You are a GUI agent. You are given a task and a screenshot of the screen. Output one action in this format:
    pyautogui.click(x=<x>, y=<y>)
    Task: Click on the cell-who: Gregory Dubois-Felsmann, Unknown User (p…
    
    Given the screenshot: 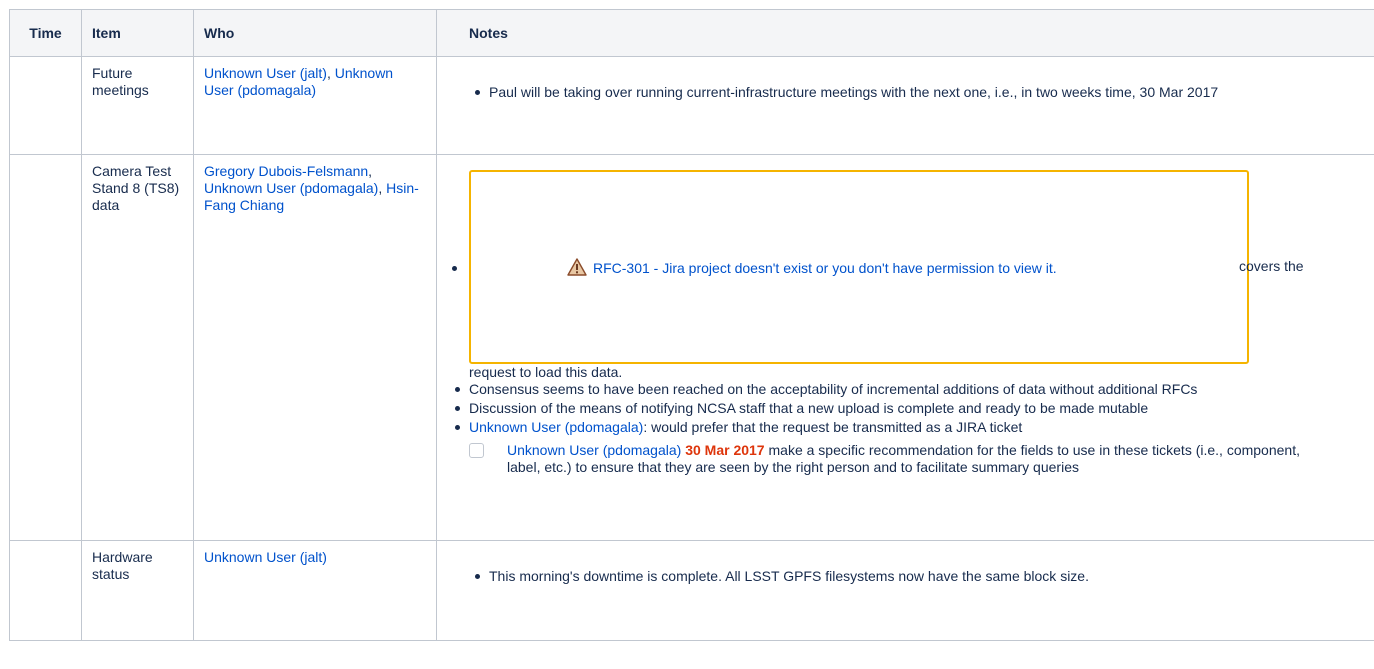 What is the action you would take?
    pyautogui.click(x=315, y=347)
    